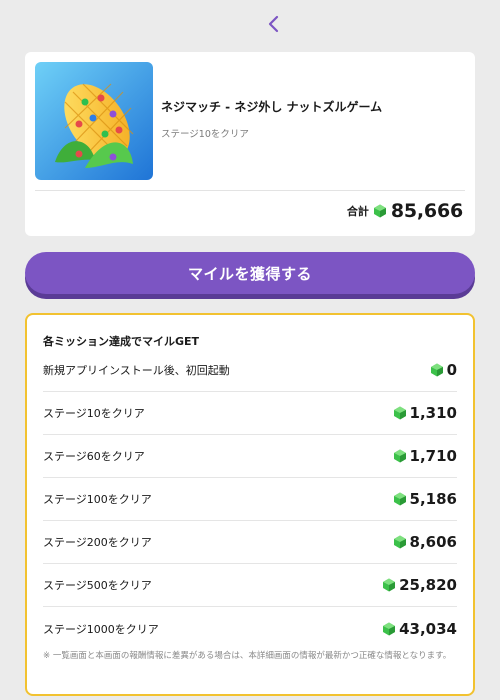 The width and height of the screenshot is (500, 700). What do you see at coordinates (428, 585) in the screenshot?
I see `mission-points: 25,820` at bounding box center [428, 585].